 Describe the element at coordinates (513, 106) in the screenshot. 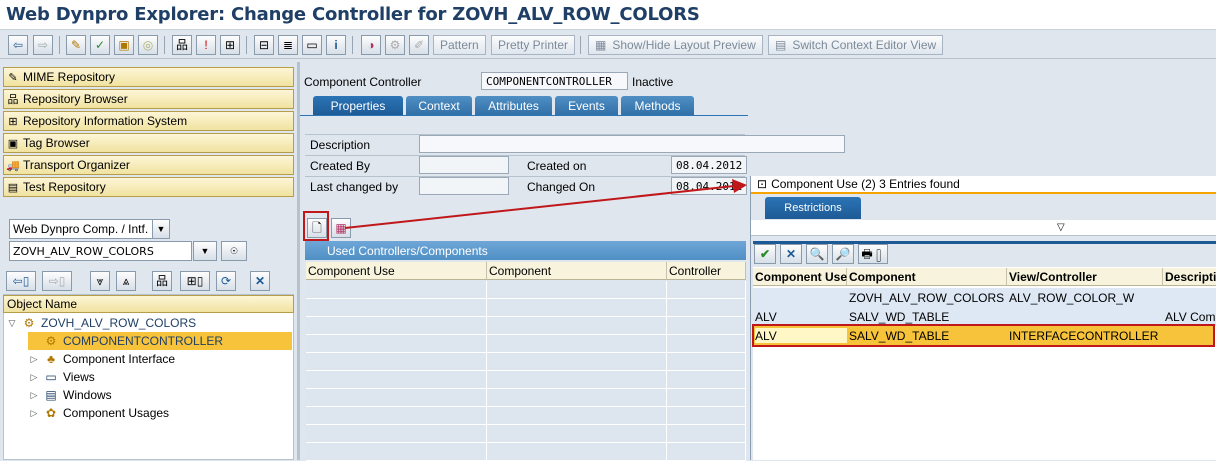

I see `tab-attributes: Attributes` at that location.